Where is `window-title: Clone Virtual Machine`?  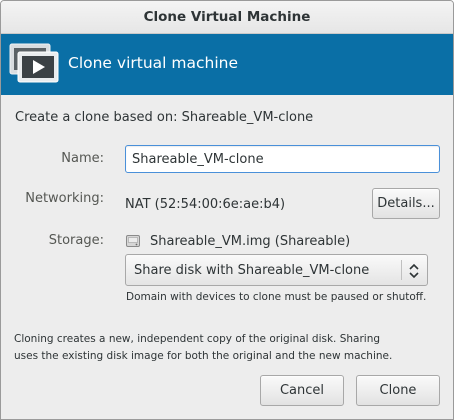
window-title: Clone Virtual Machine is located at coordinates (227, 17).